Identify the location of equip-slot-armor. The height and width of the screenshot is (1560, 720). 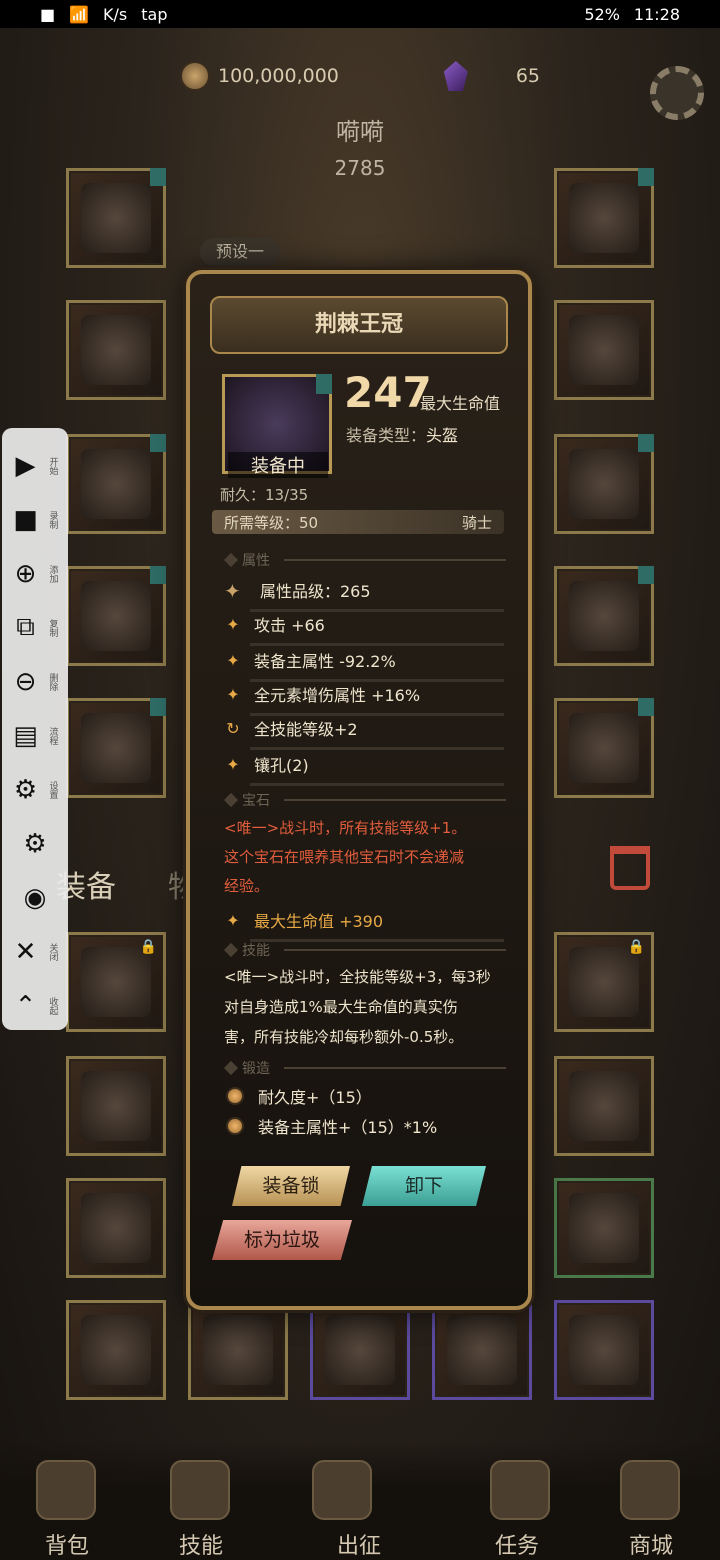
(116, 350).